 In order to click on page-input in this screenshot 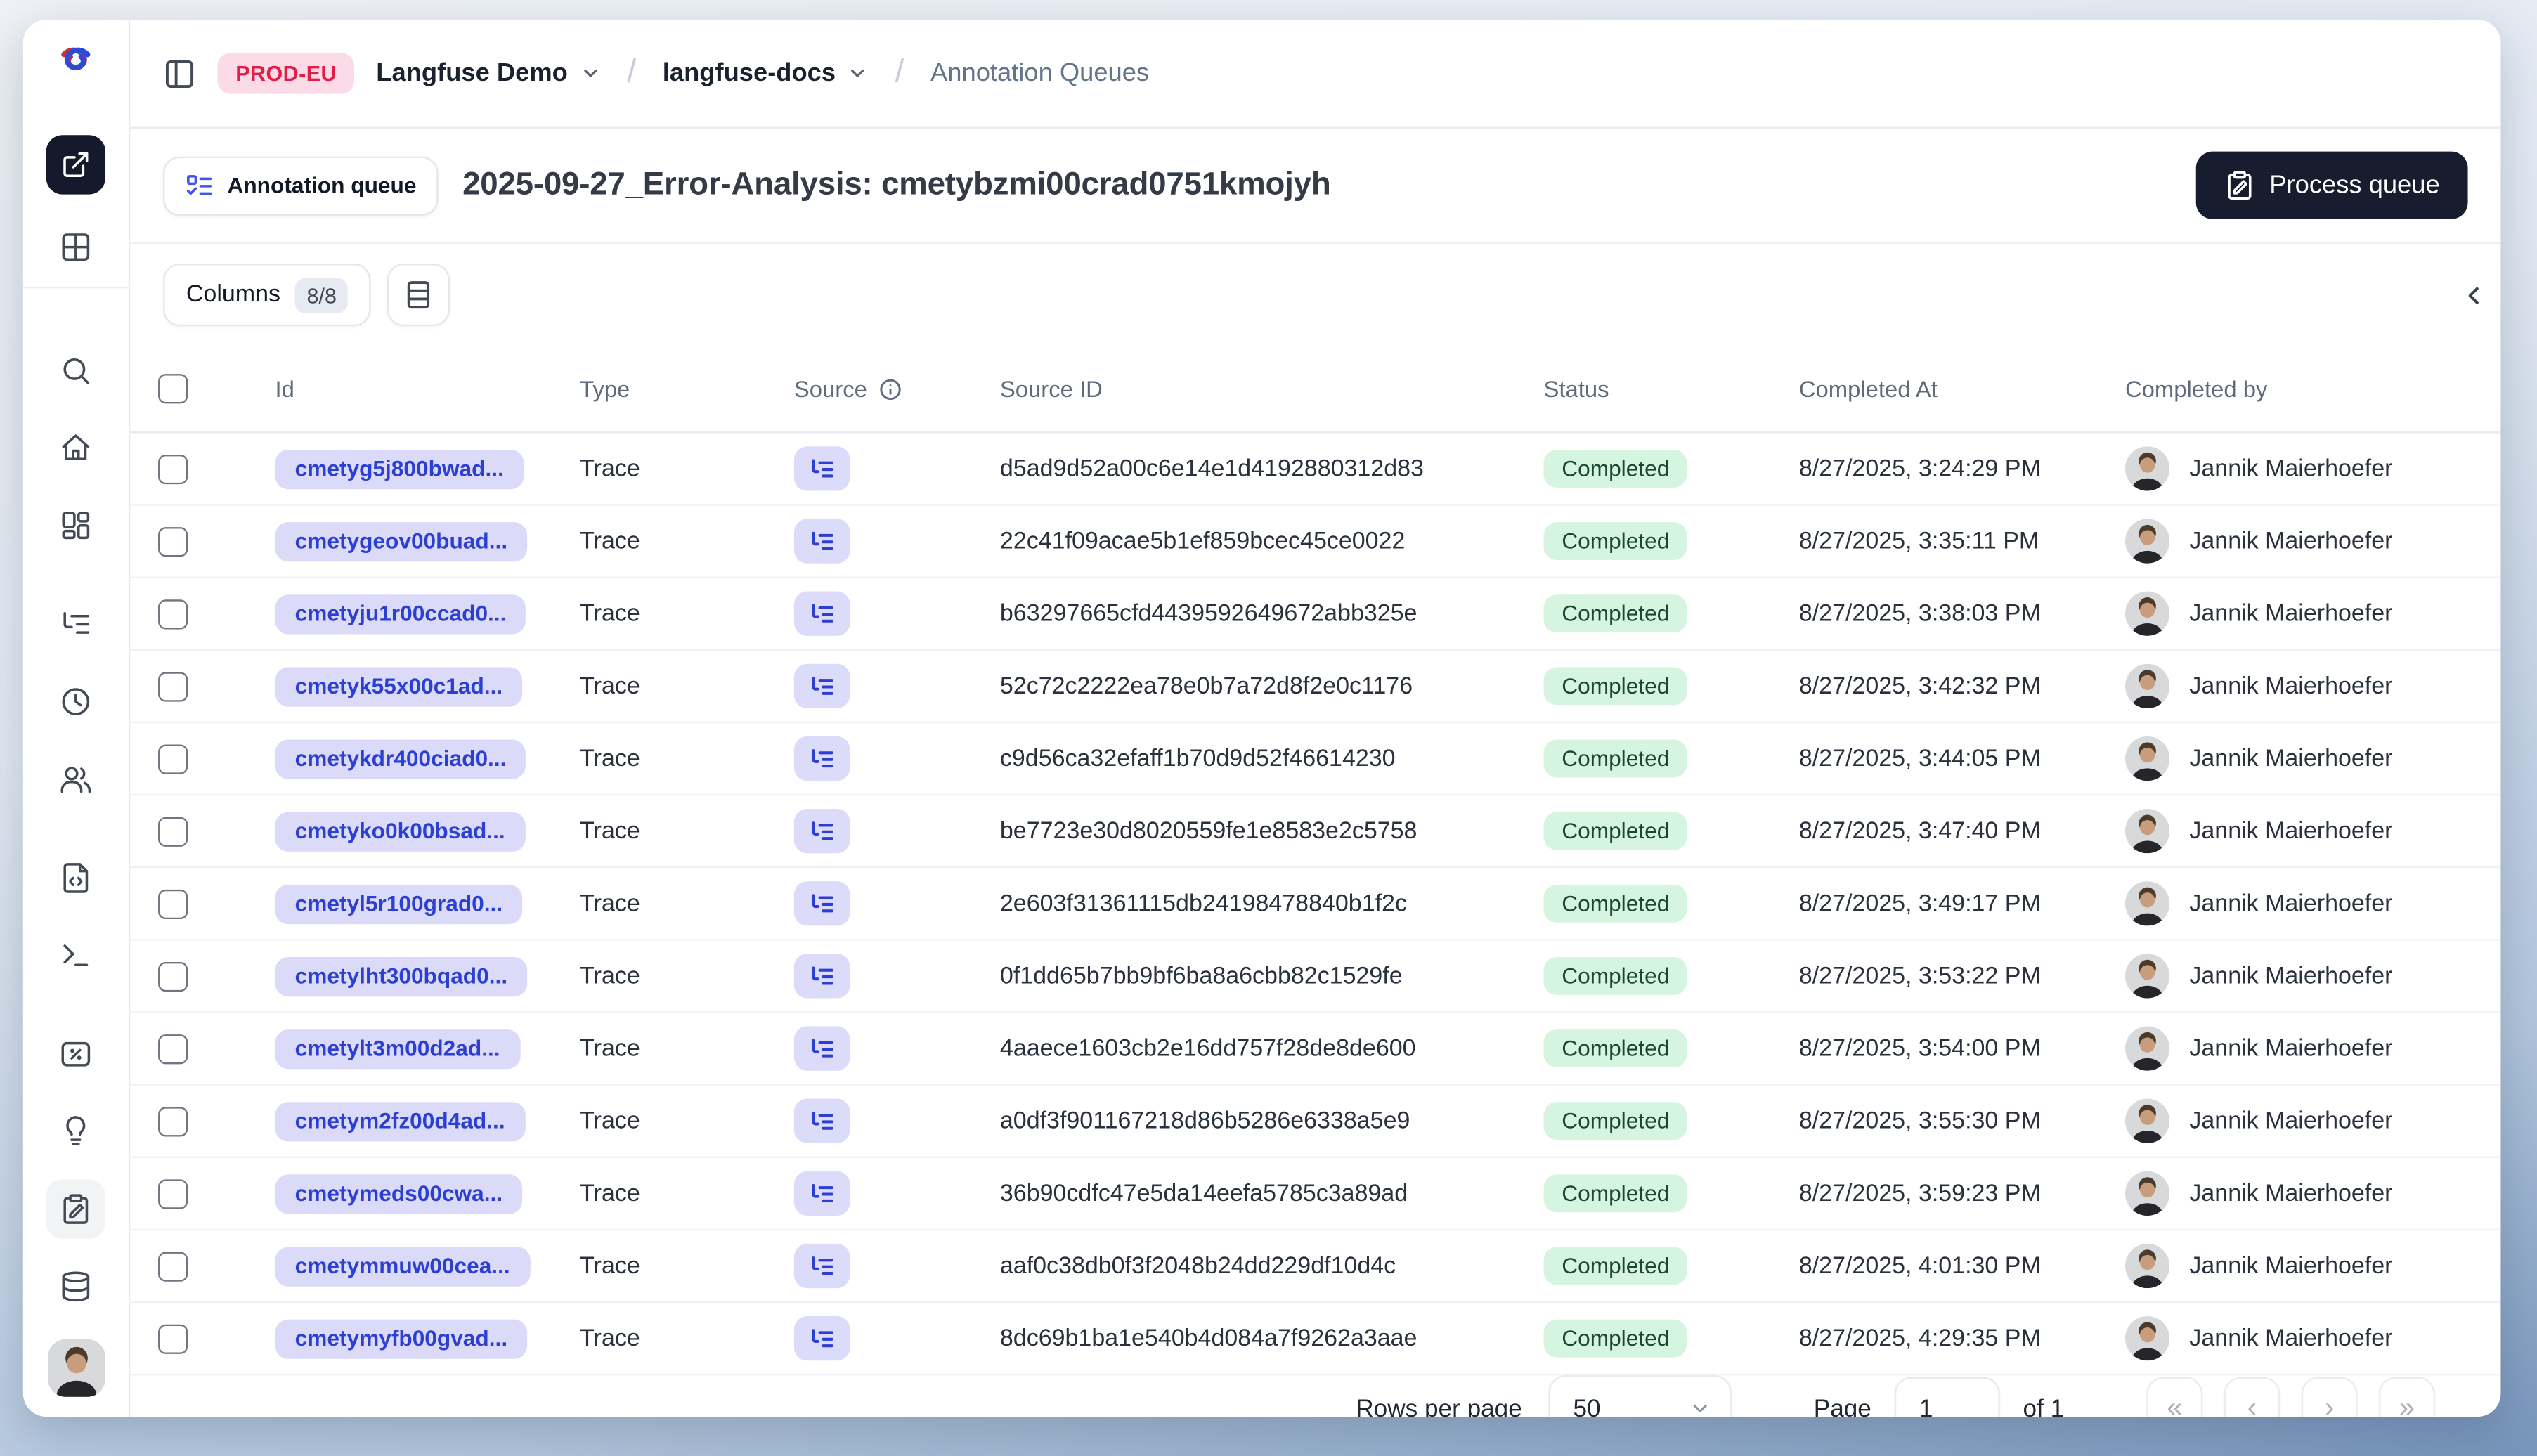, I will do `click(1947, 1397)`.